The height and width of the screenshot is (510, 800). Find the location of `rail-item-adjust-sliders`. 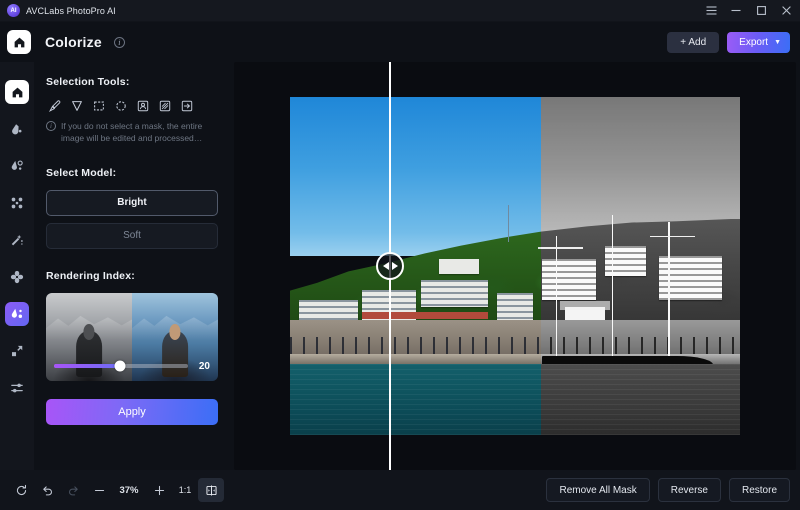

rail-item-adjust-sliders is located at coordinates (17, 388).